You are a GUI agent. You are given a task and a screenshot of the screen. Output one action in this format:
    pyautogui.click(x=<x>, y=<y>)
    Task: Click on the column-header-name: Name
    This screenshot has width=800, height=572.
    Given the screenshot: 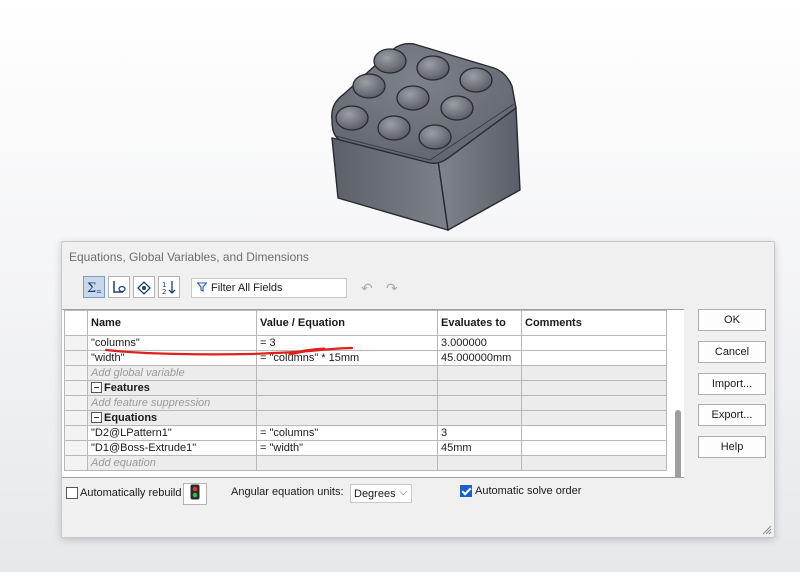 What is the action you would take?
    pyautogui.click(x=172, y=323)
    